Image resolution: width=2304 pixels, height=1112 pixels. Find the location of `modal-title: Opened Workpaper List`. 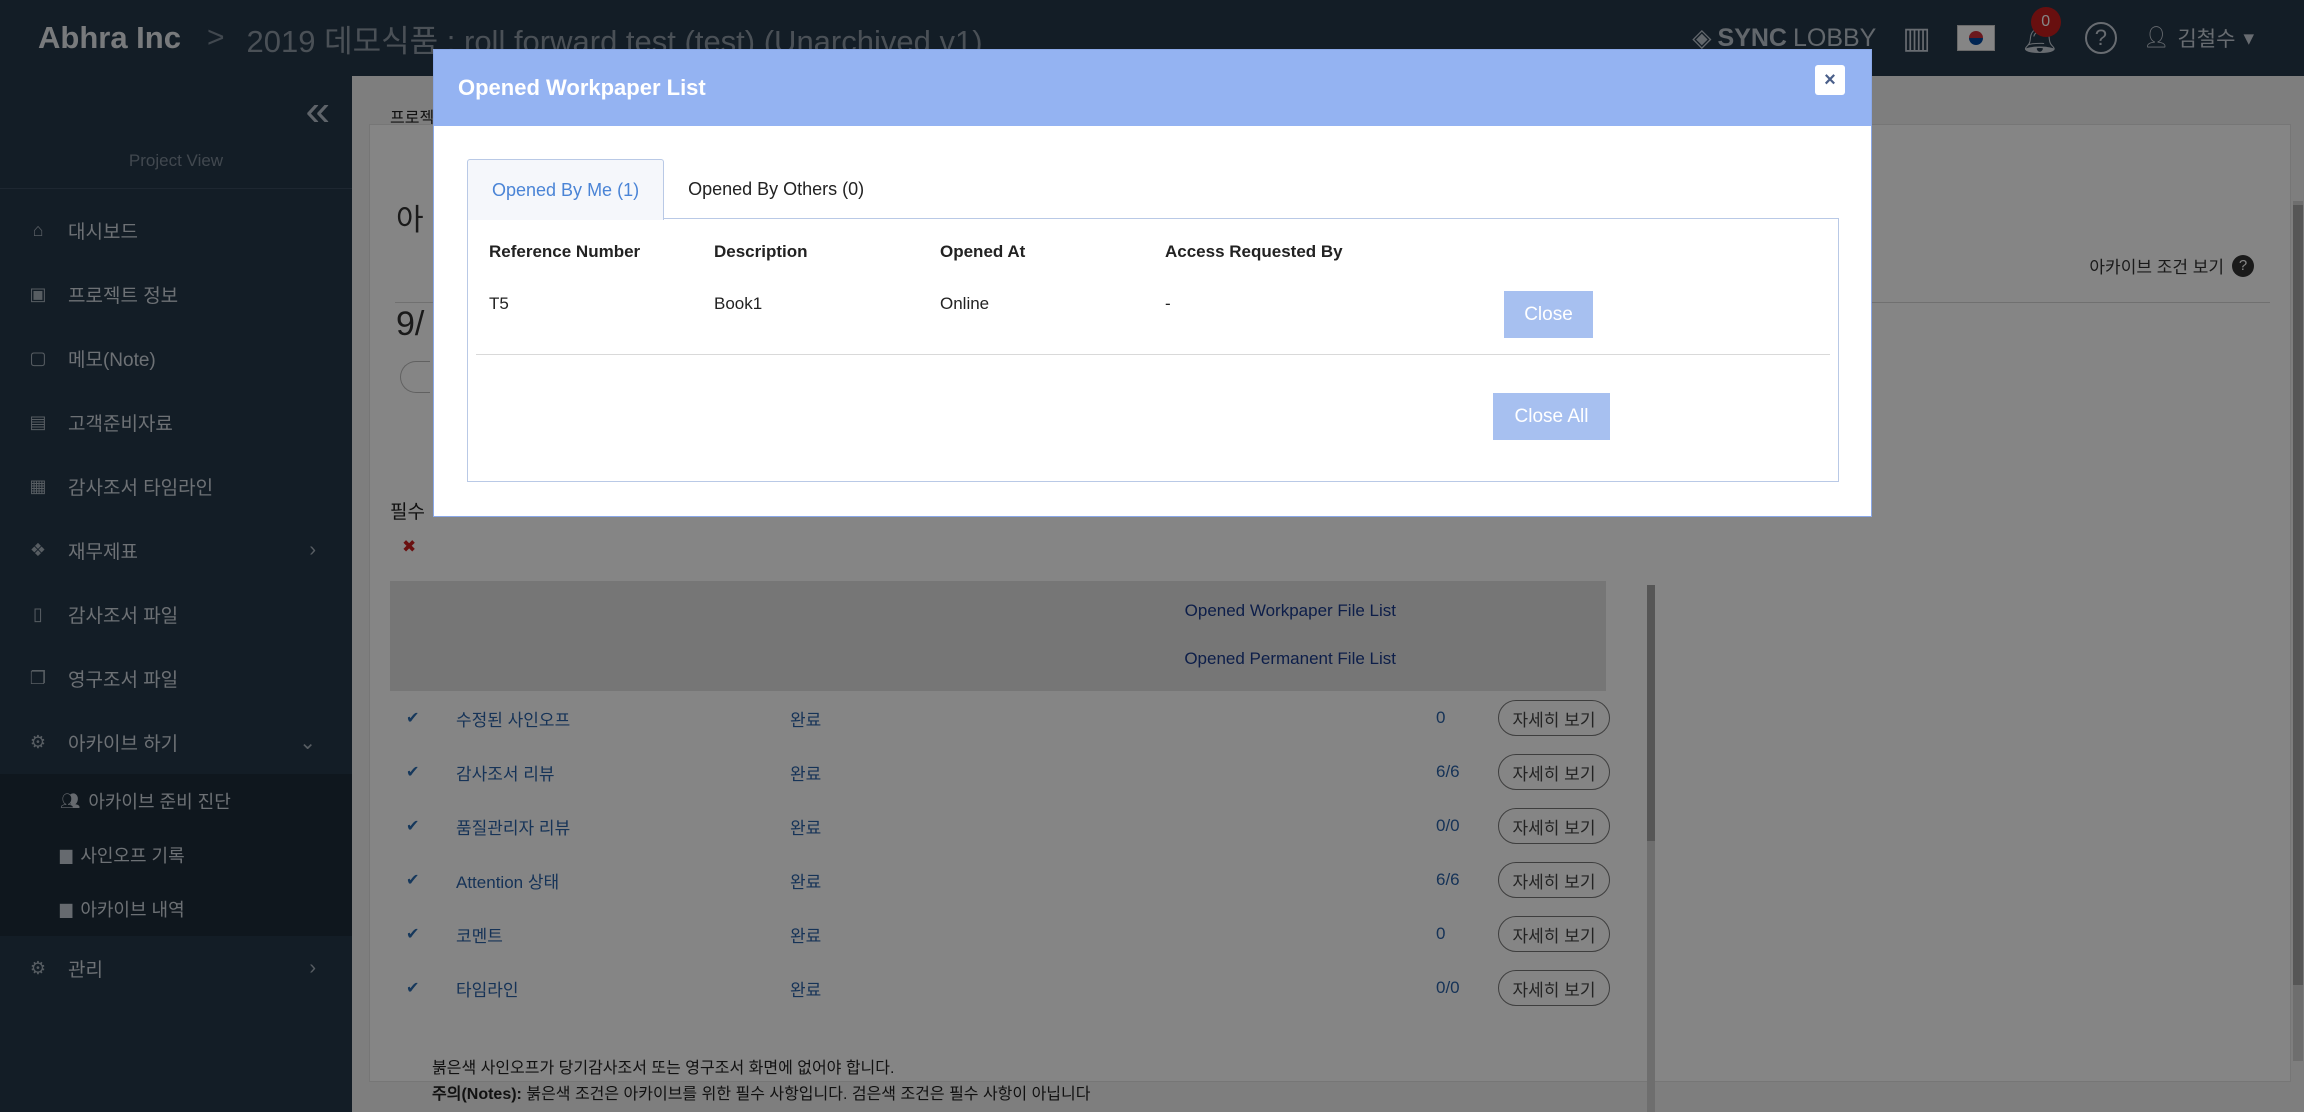

modal-title: Opened Workpaper List is located at coordinates (582, 87).